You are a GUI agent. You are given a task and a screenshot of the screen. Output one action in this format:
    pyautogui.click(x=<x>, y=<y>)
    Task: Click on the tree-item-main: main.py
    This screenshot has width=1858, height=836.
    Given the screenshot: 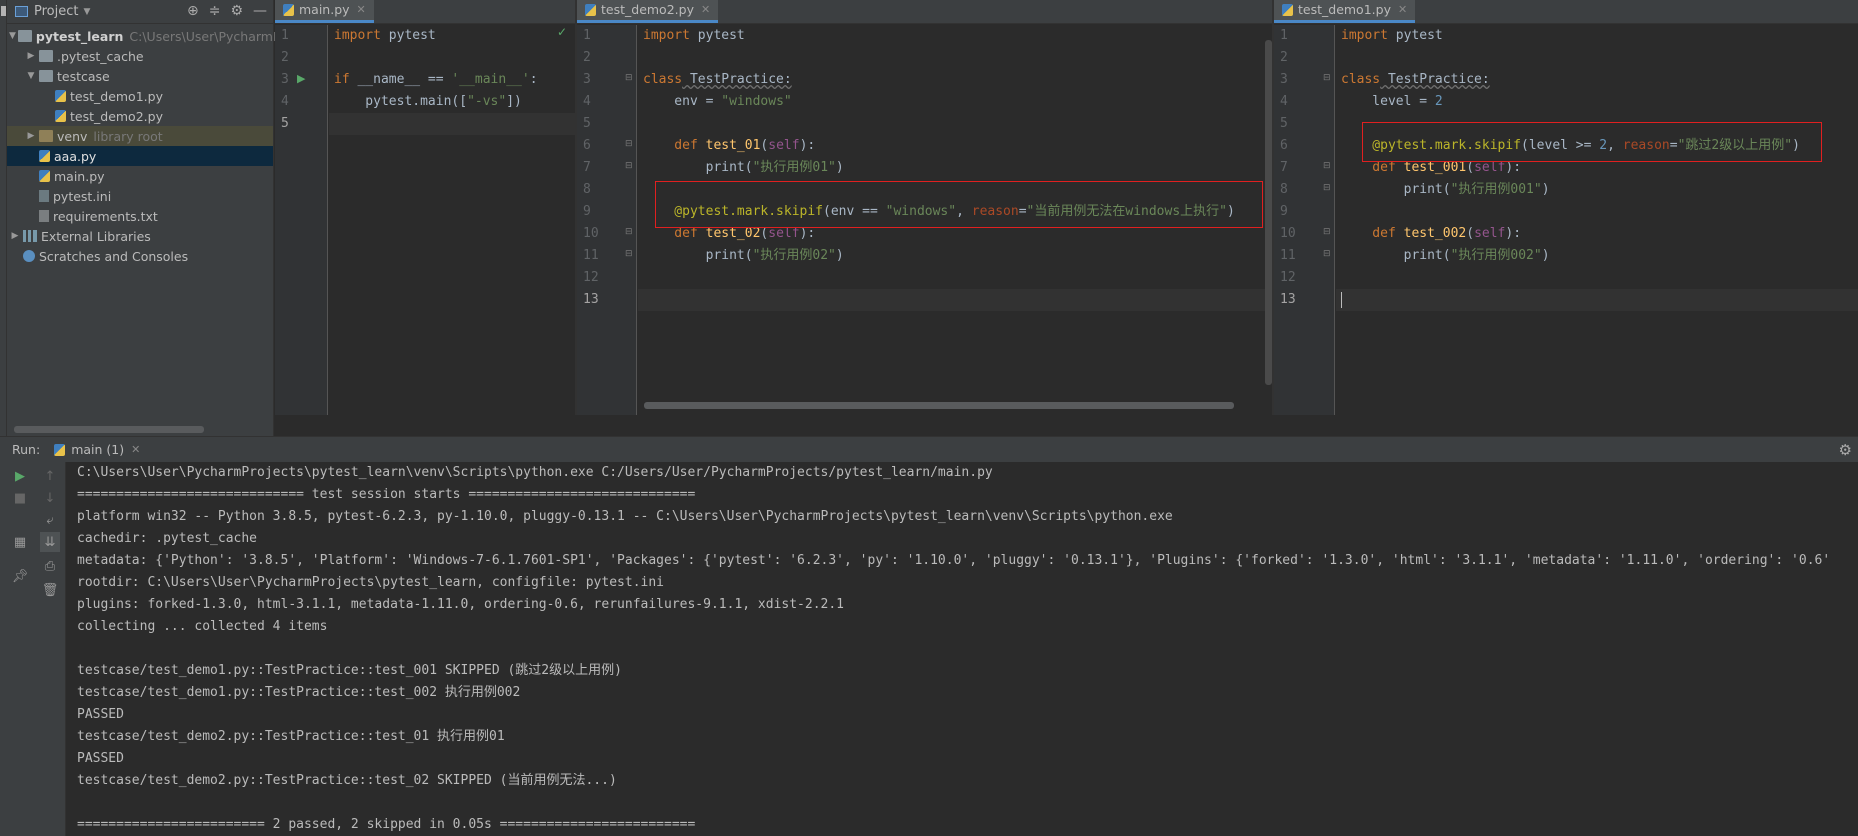 What is the action you would take?
    pyautogui.click(x=140, y=176)
    